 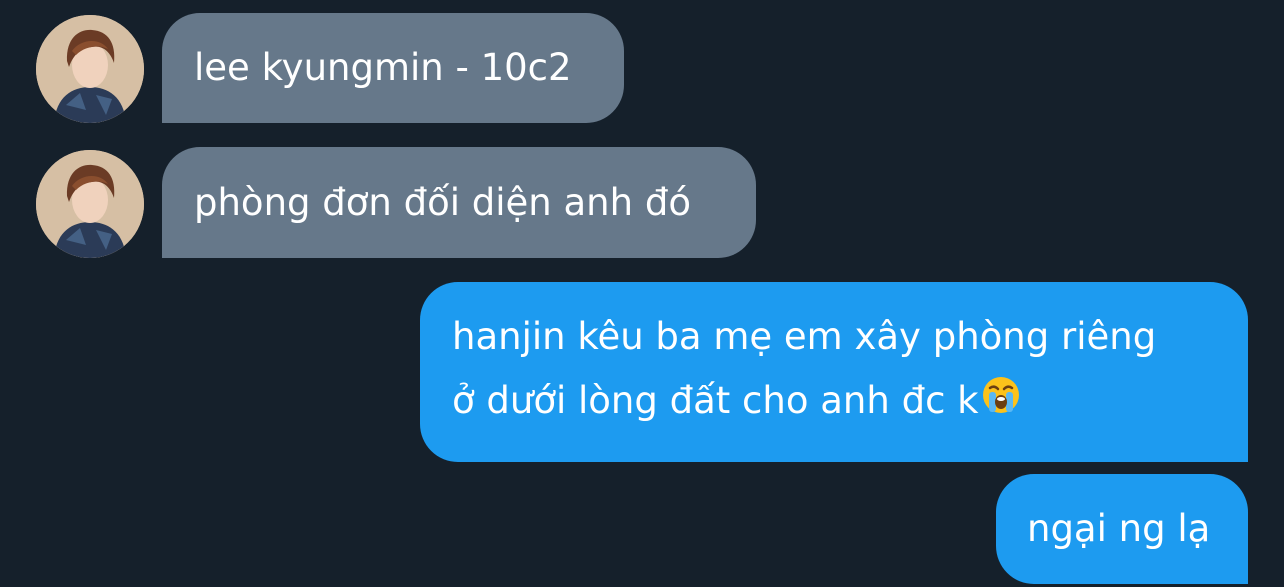 I want to click on message-text: ngại ng lạ, so click(x=1119, y=528).